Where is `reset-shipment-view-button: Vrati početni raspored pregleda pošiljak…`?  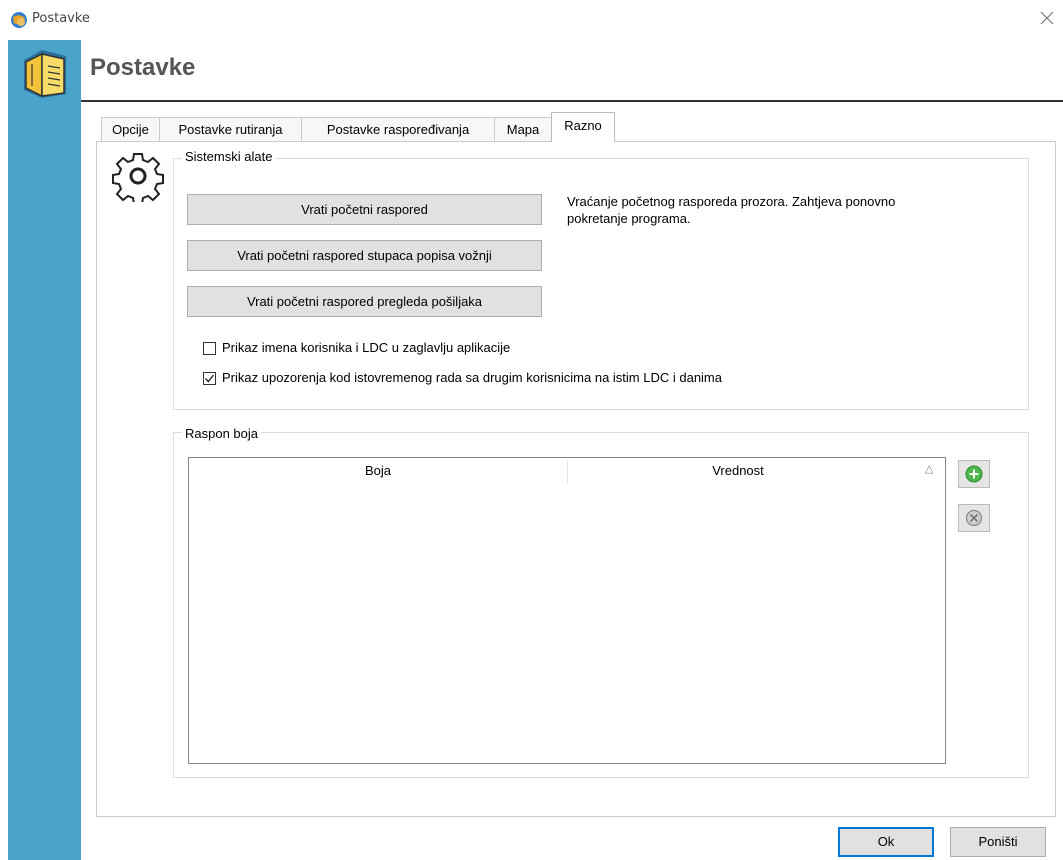
reset-shipment-view-button: Vrati početni raspored pregleda pošiljak… is located at coordinates (364, 301).